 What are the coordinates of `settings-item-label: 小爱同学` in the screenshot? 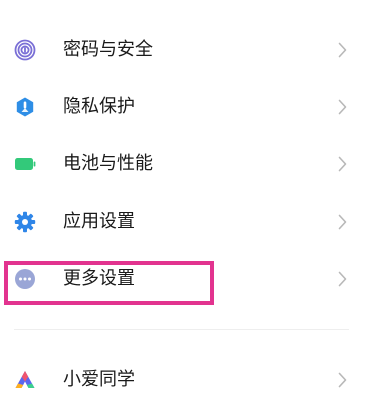 It's located at (99, 379).